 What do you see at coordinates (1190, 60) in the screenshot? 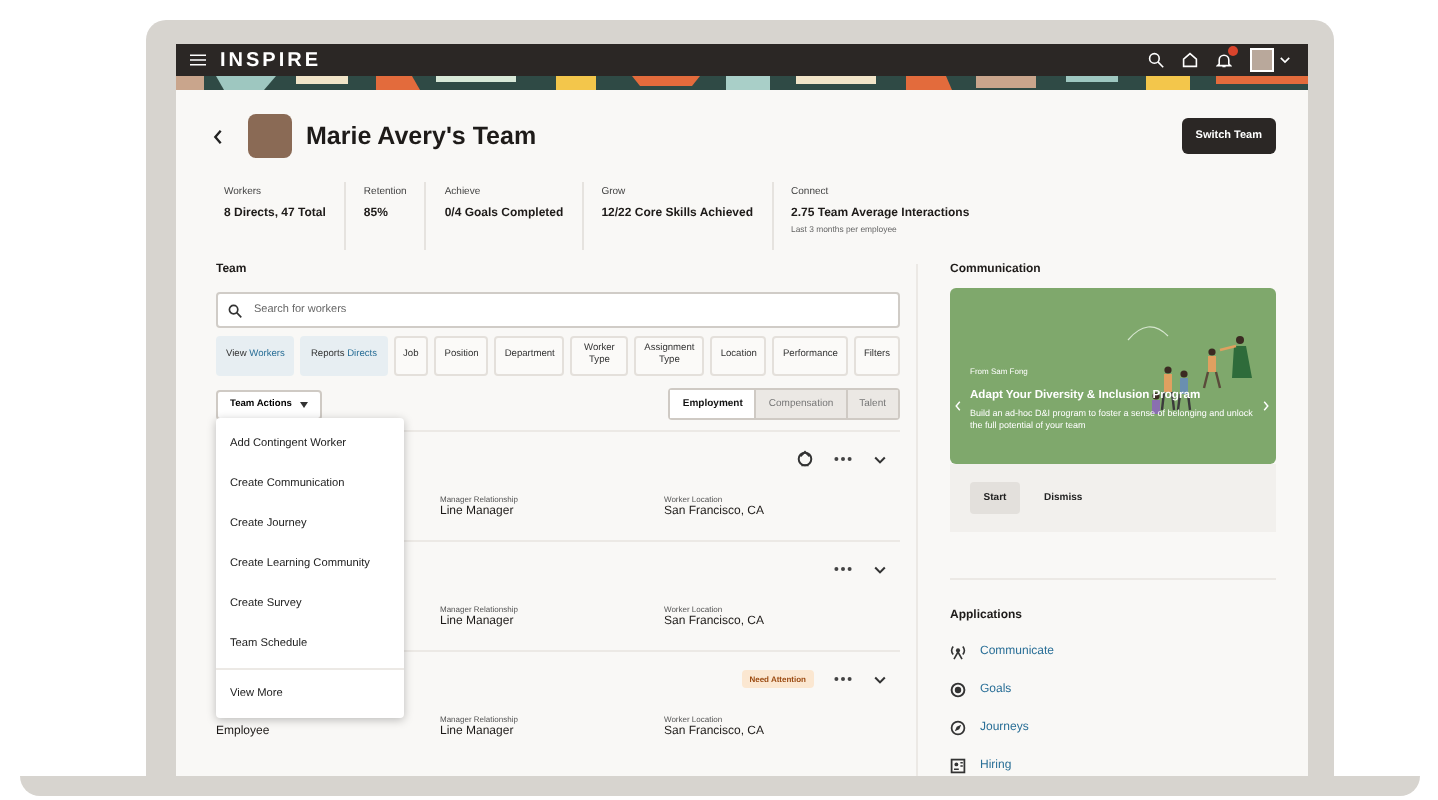
I see `home-icon` at bounding box center [1190, 60].